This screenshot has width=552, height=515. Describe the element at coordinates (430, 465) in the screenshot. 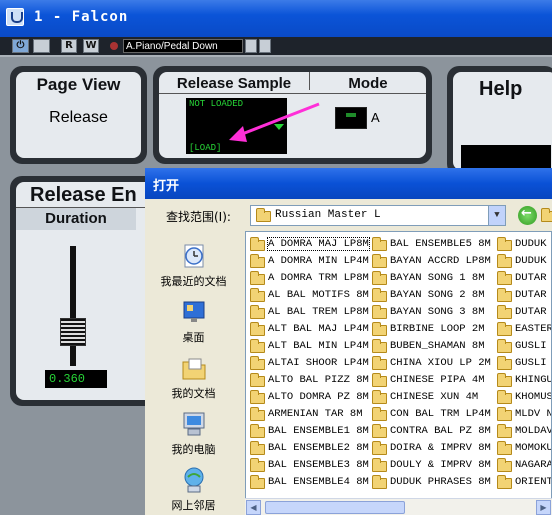

I see `file-list-item: DOULY & IMPRV 8M` at that location.